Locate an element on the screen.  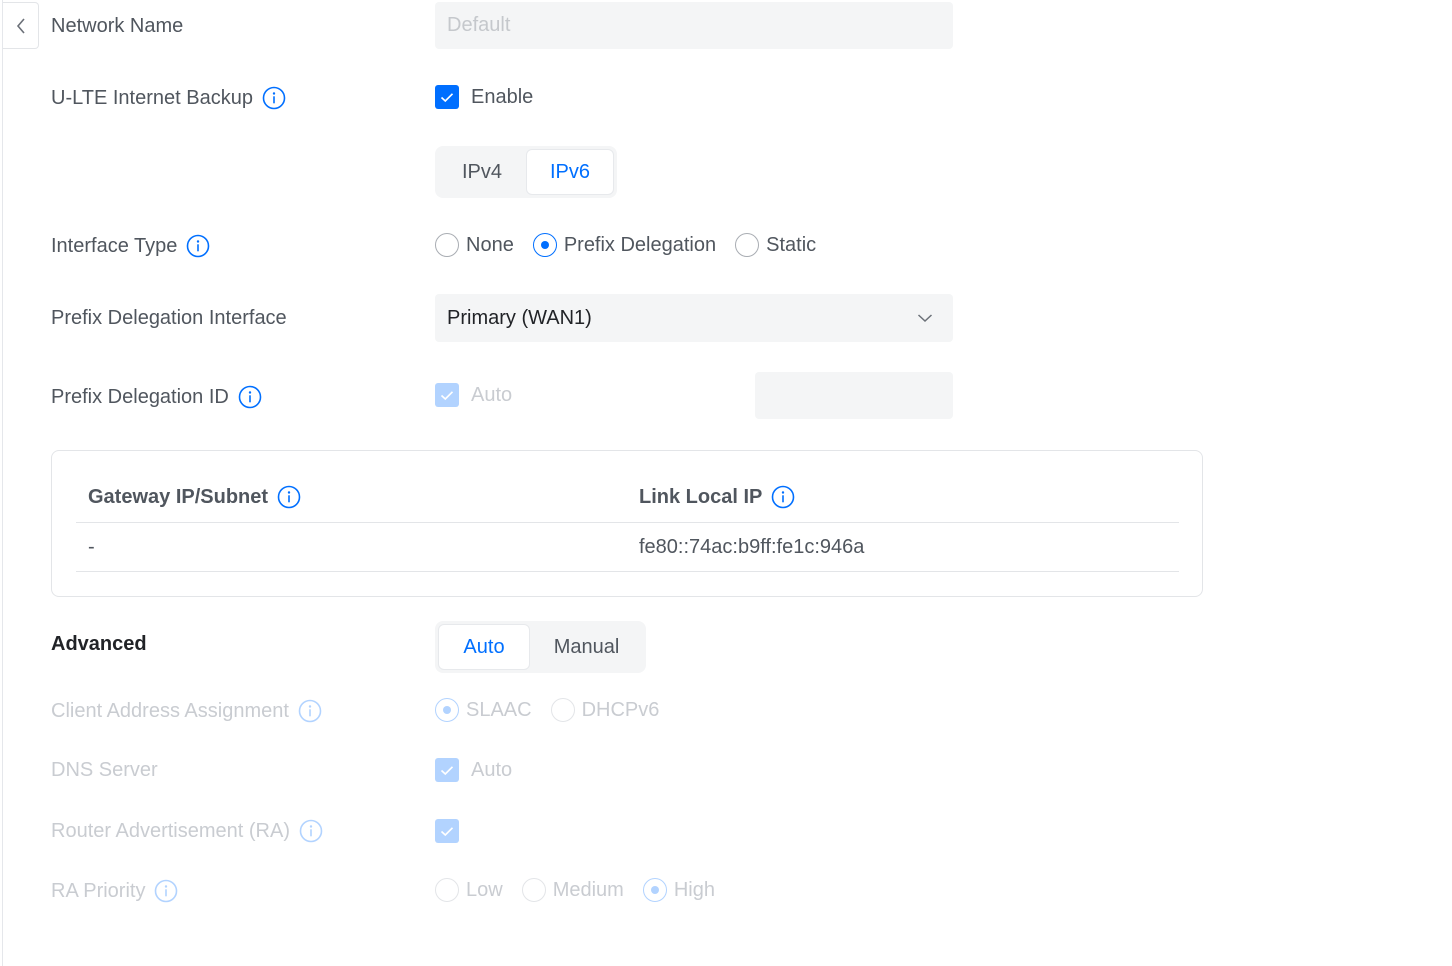
pd-id-input is located at coordinates (854, 395).